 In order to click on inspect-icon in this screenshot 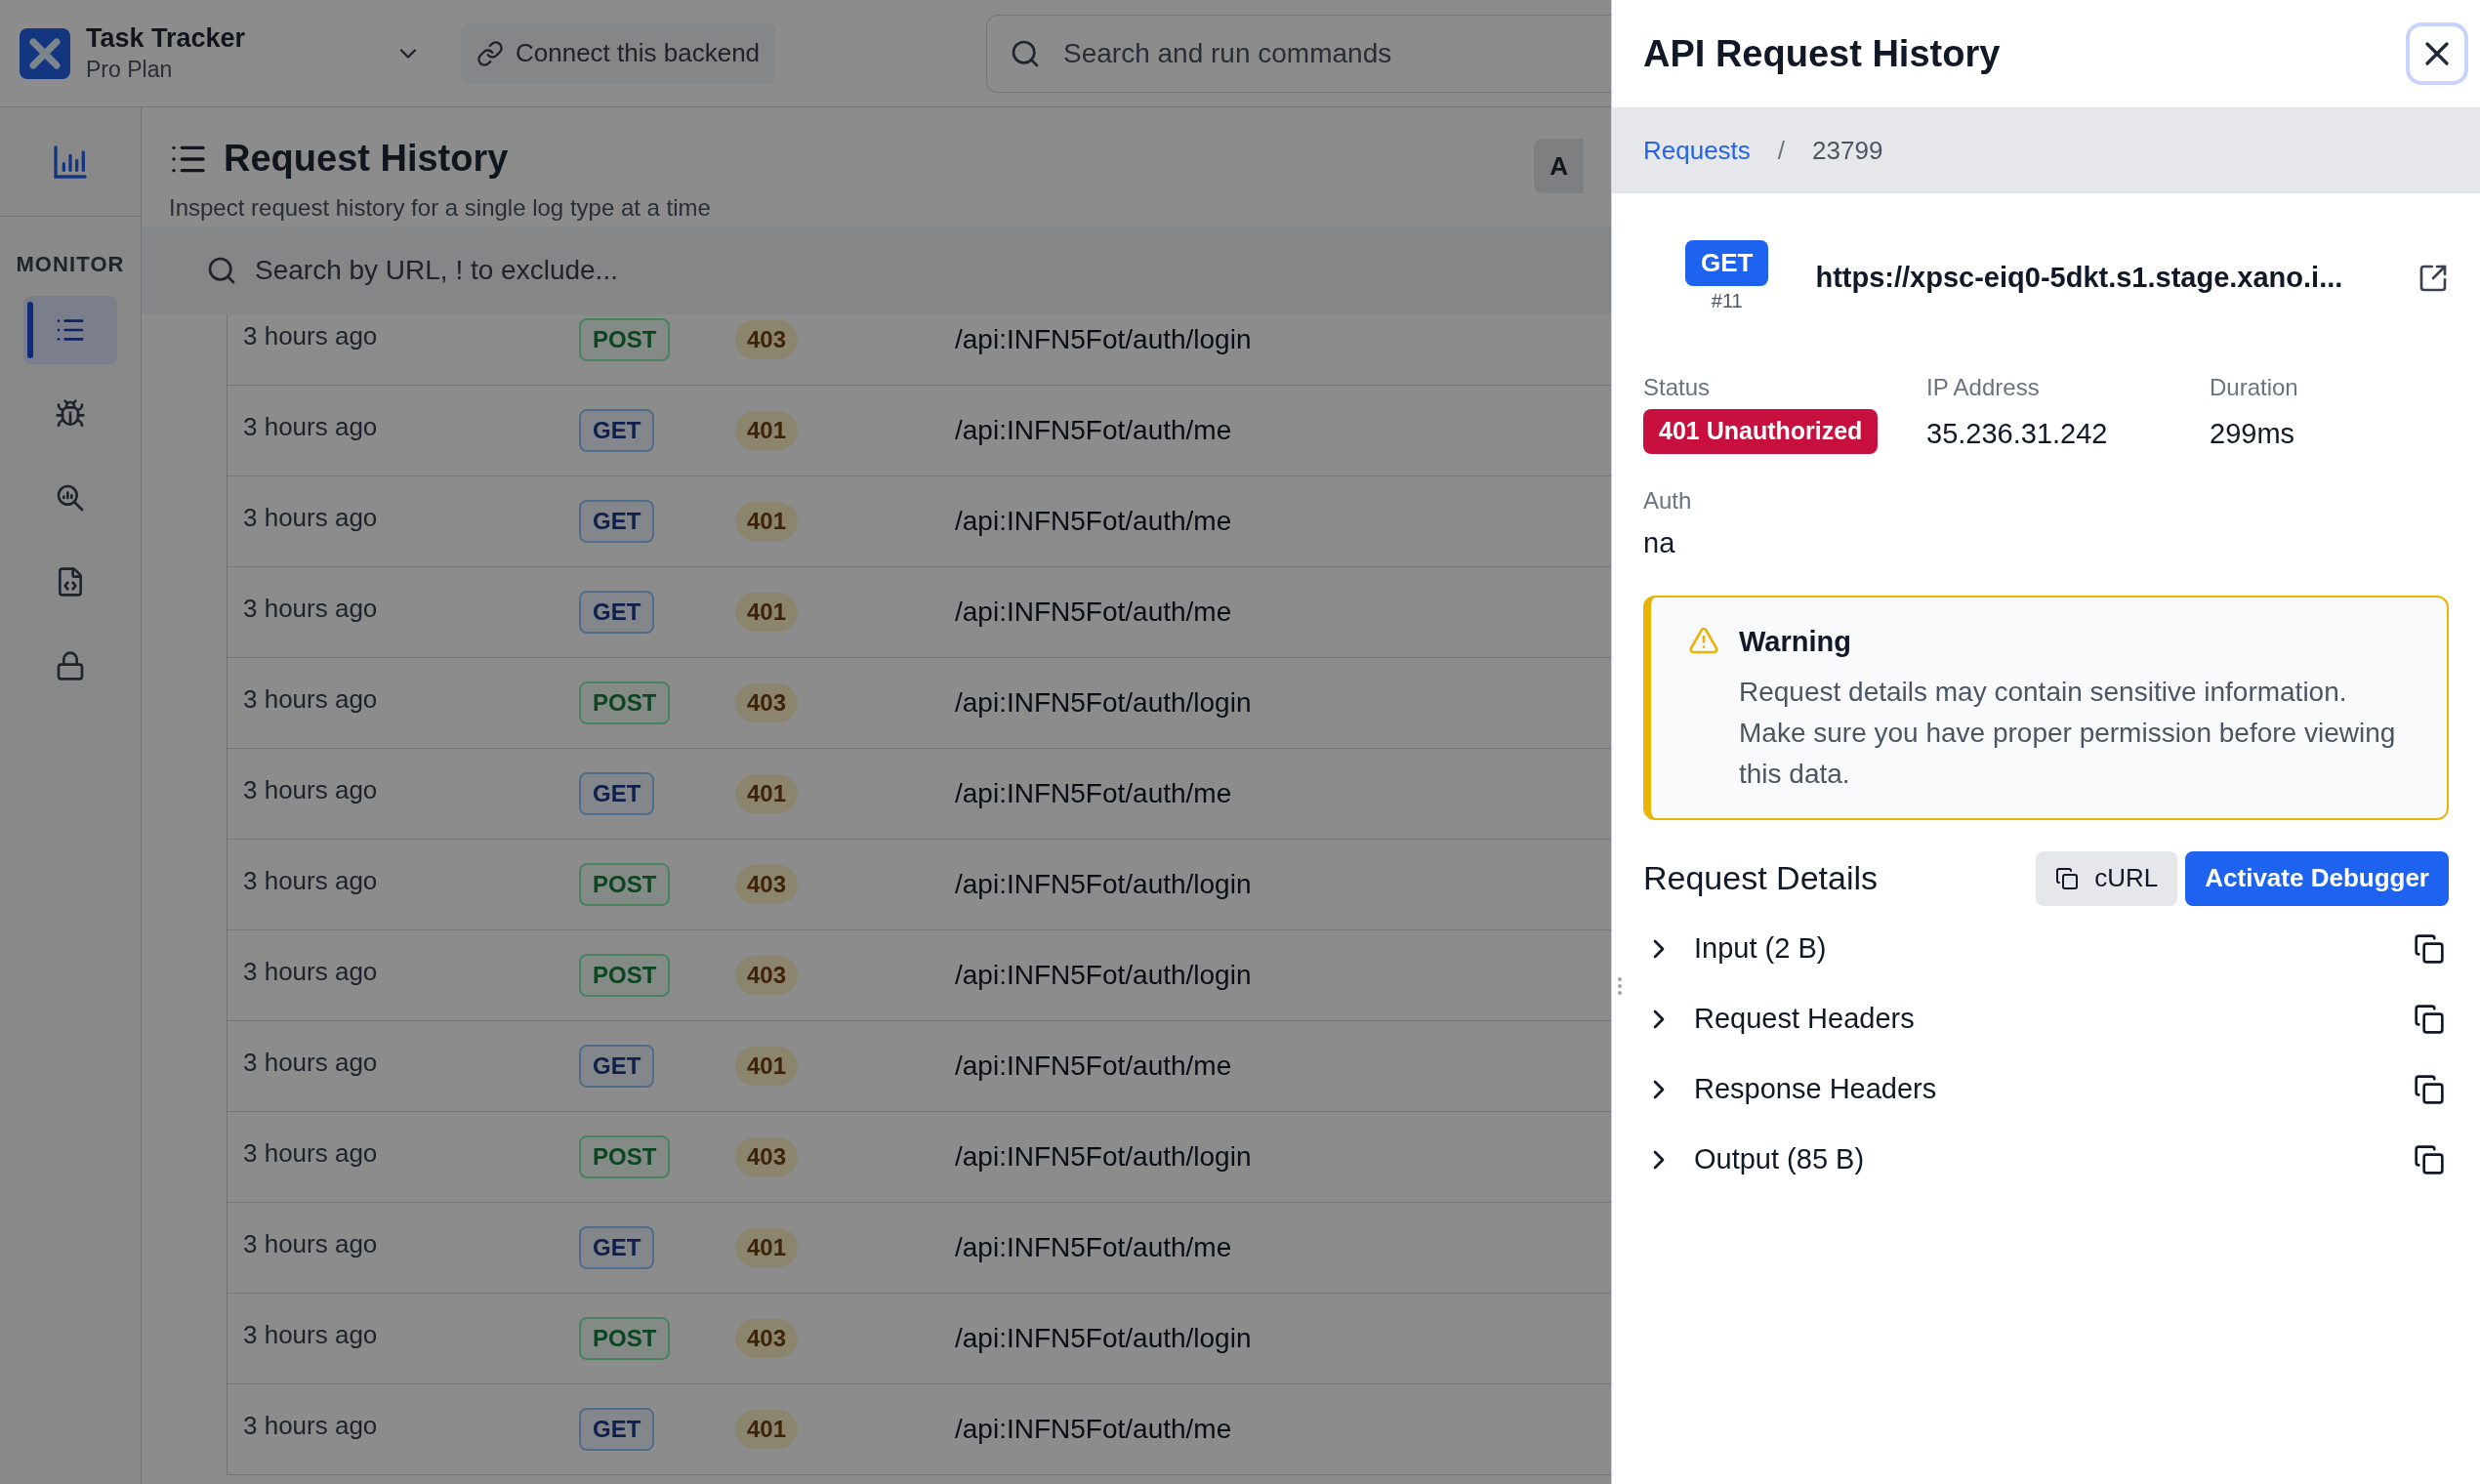, I will do `click(70, 498)`.